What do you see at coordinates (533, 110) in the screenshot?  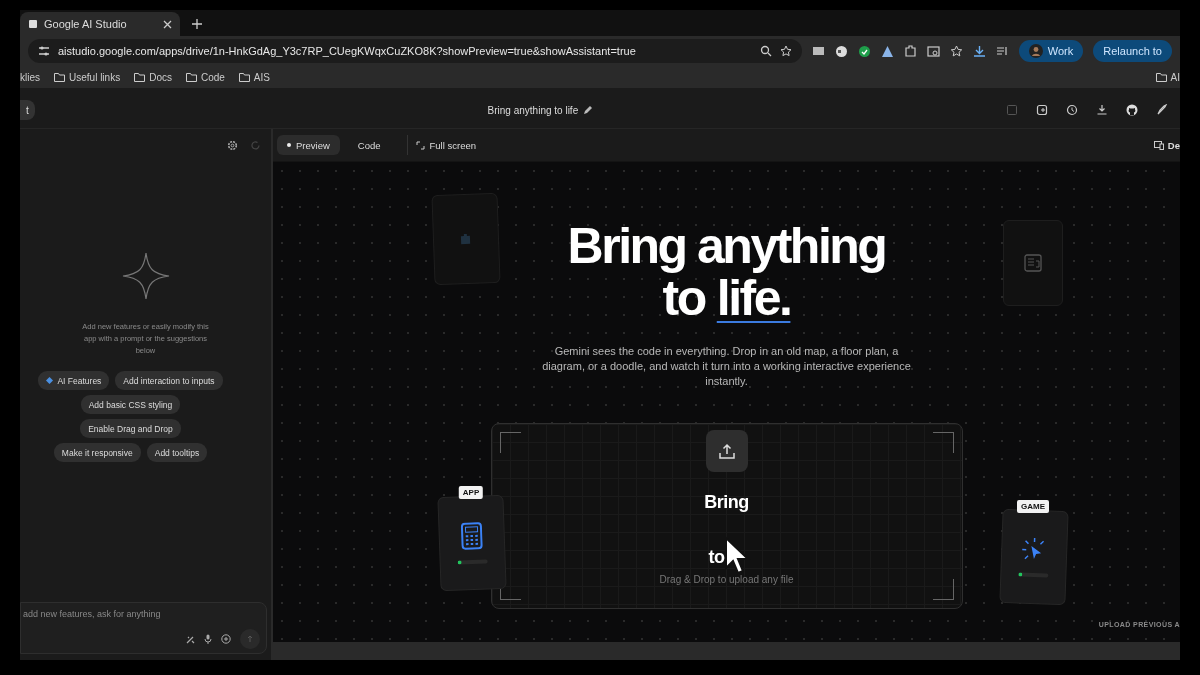 I see `app-title: Bring anything to life` at bounding box center [533, 110].